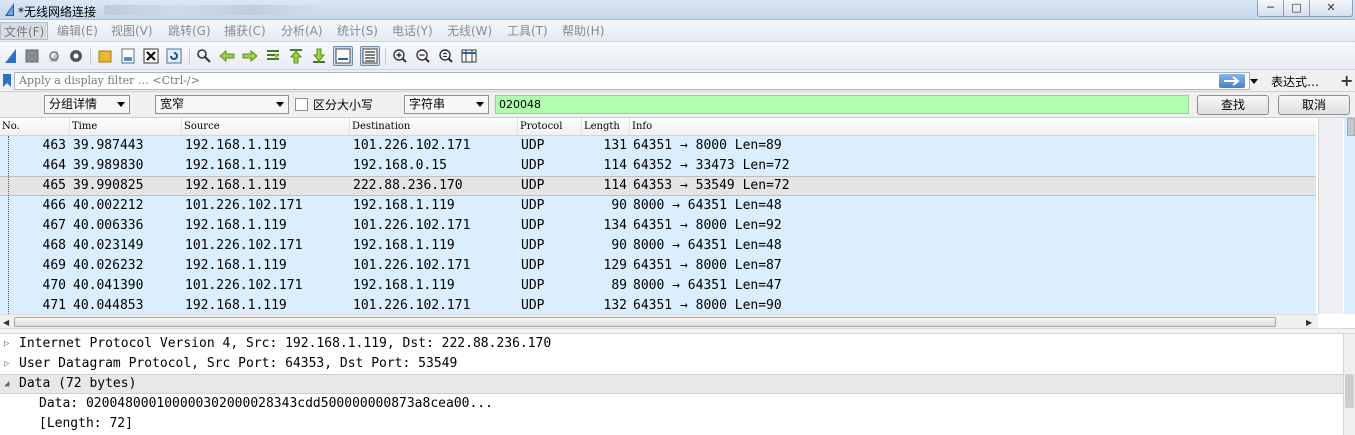  I want to click on packet-destination: 192.168.0.15, so click(400, 165).